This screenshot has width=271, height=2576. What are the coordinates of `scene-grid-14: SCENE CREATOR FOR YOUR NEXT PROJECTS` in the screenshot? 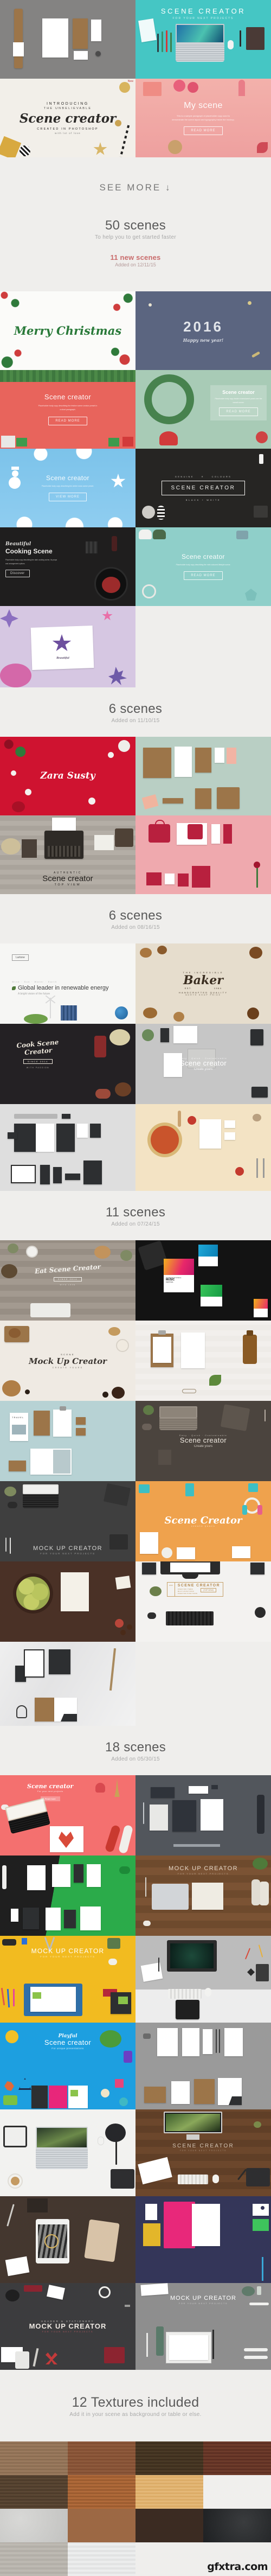 It's located at (135, 2196).